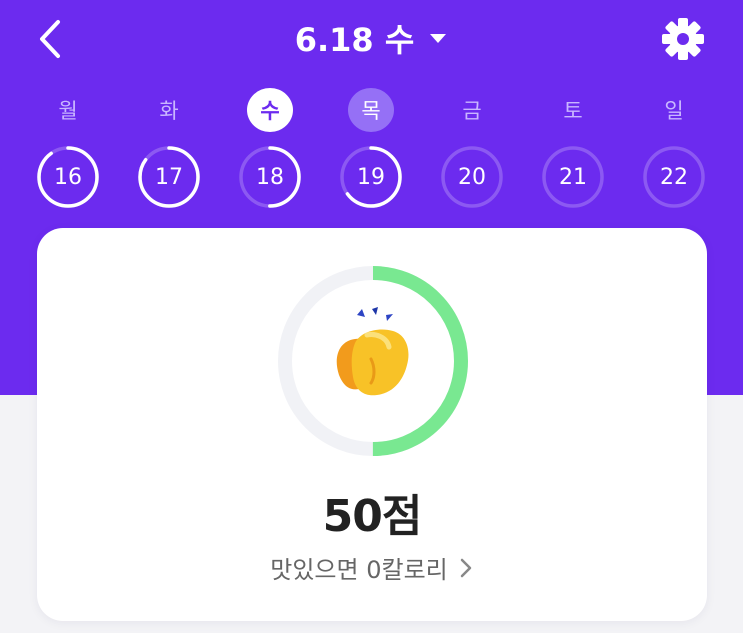 Image resolution: width=743 pixels, height=633 pixels. Describe the element at coordinates (359, 570) in the screenshot. I see `subtitle-text: 맛있으면 0칼로리` at that location.